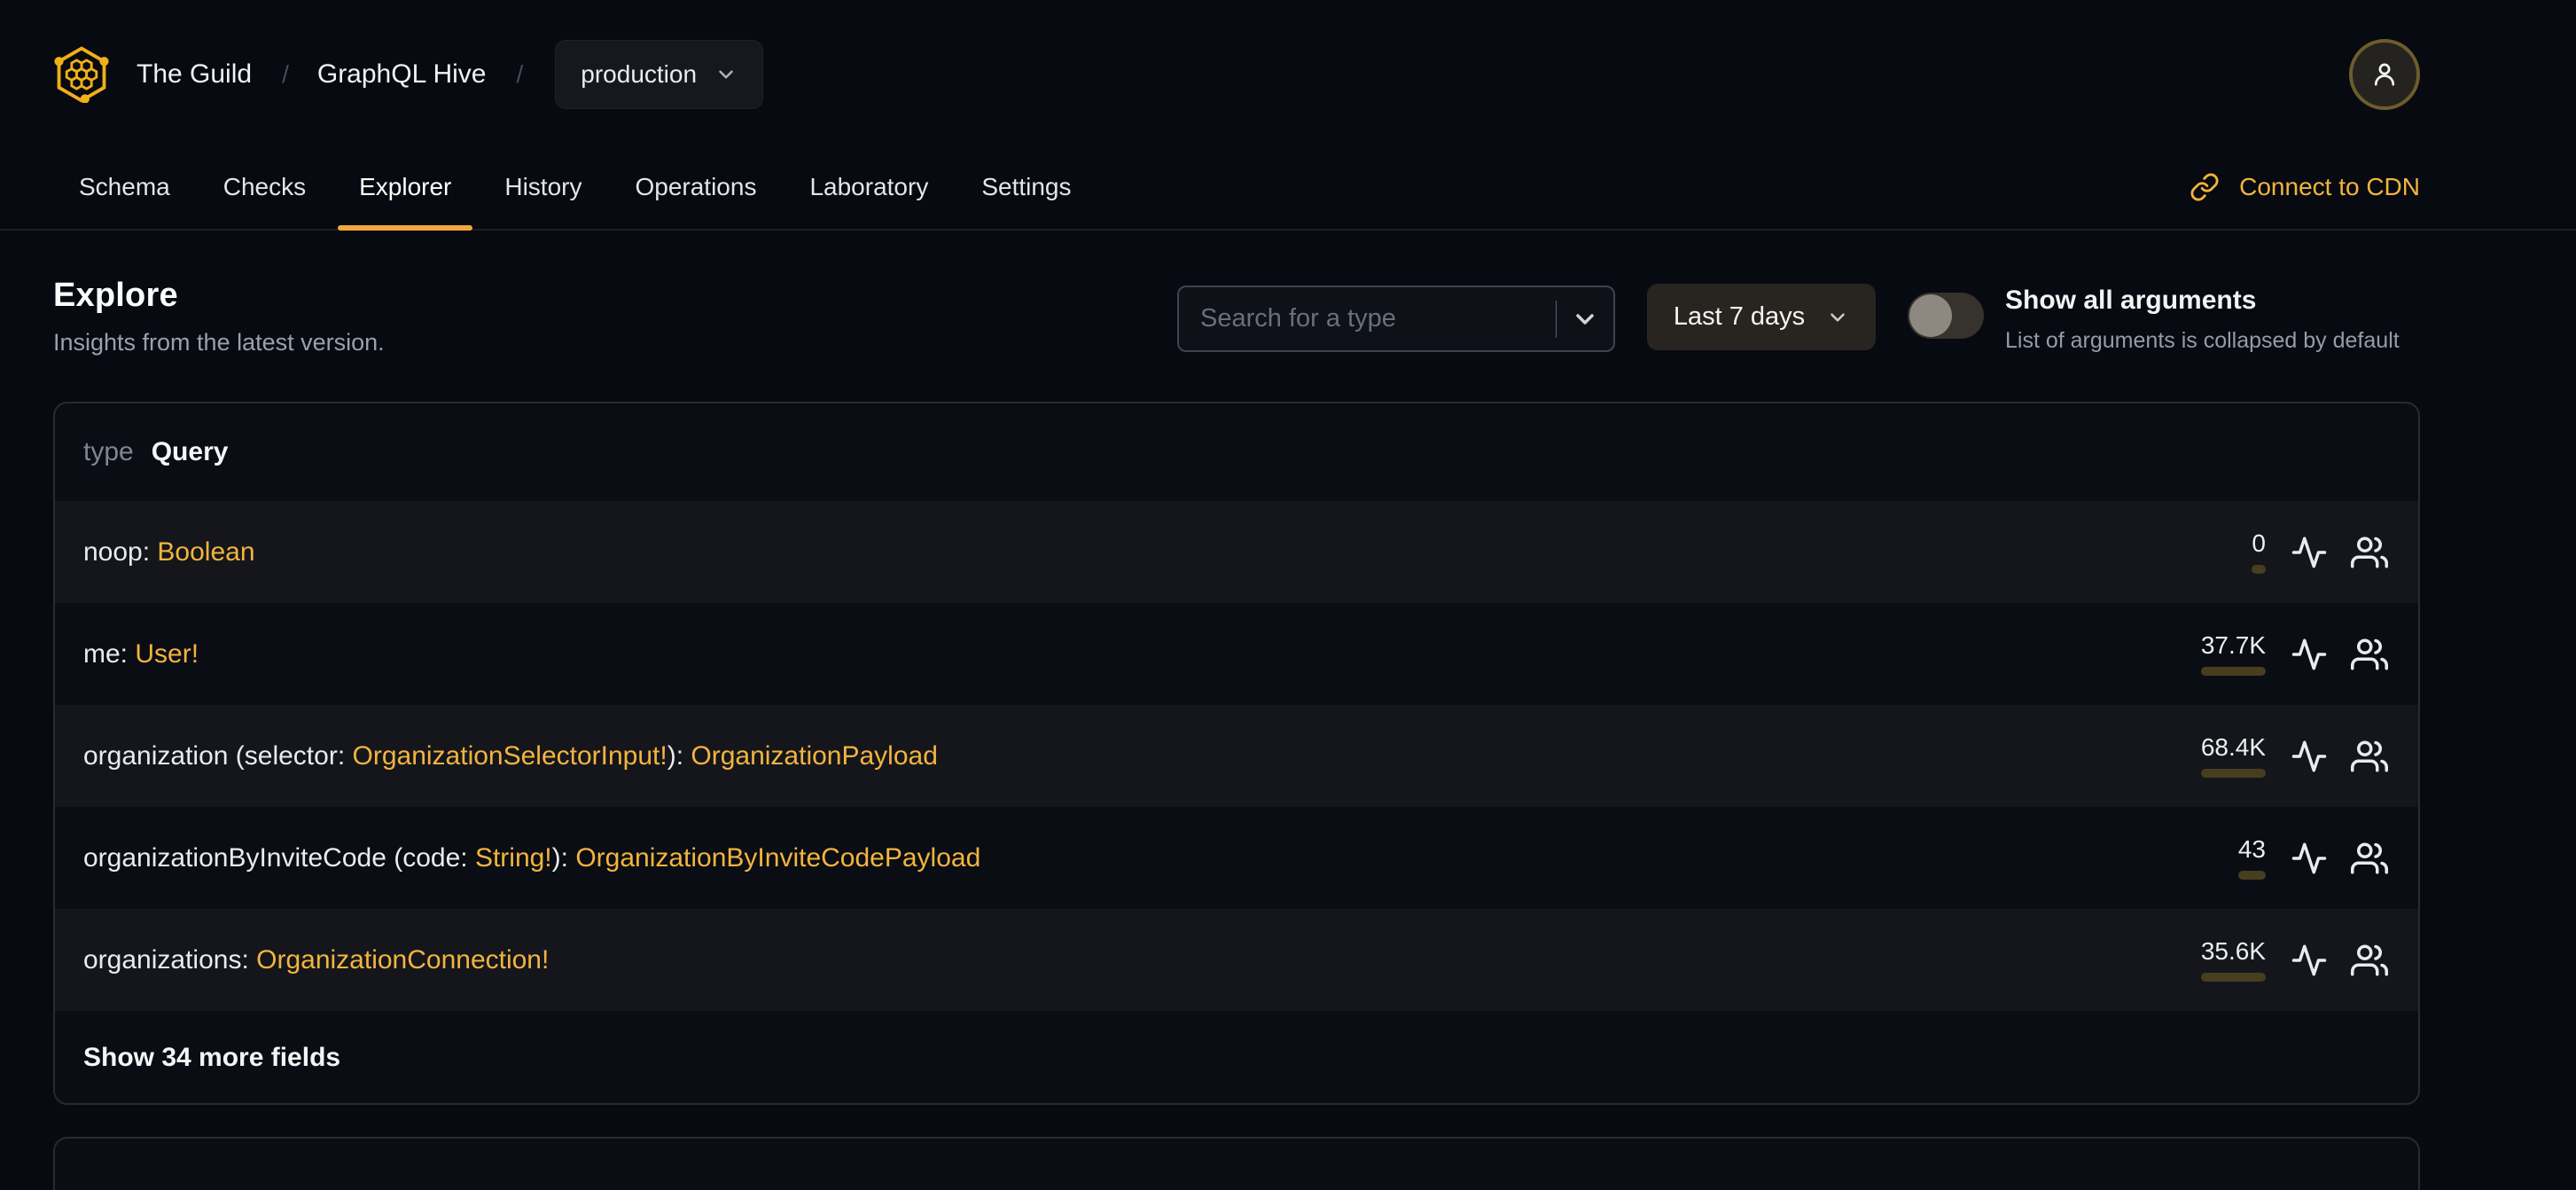  What do you see at coordinates (167, 654) in the screenshot?
I see `type-link: User!` at bounding box center [167, 654].